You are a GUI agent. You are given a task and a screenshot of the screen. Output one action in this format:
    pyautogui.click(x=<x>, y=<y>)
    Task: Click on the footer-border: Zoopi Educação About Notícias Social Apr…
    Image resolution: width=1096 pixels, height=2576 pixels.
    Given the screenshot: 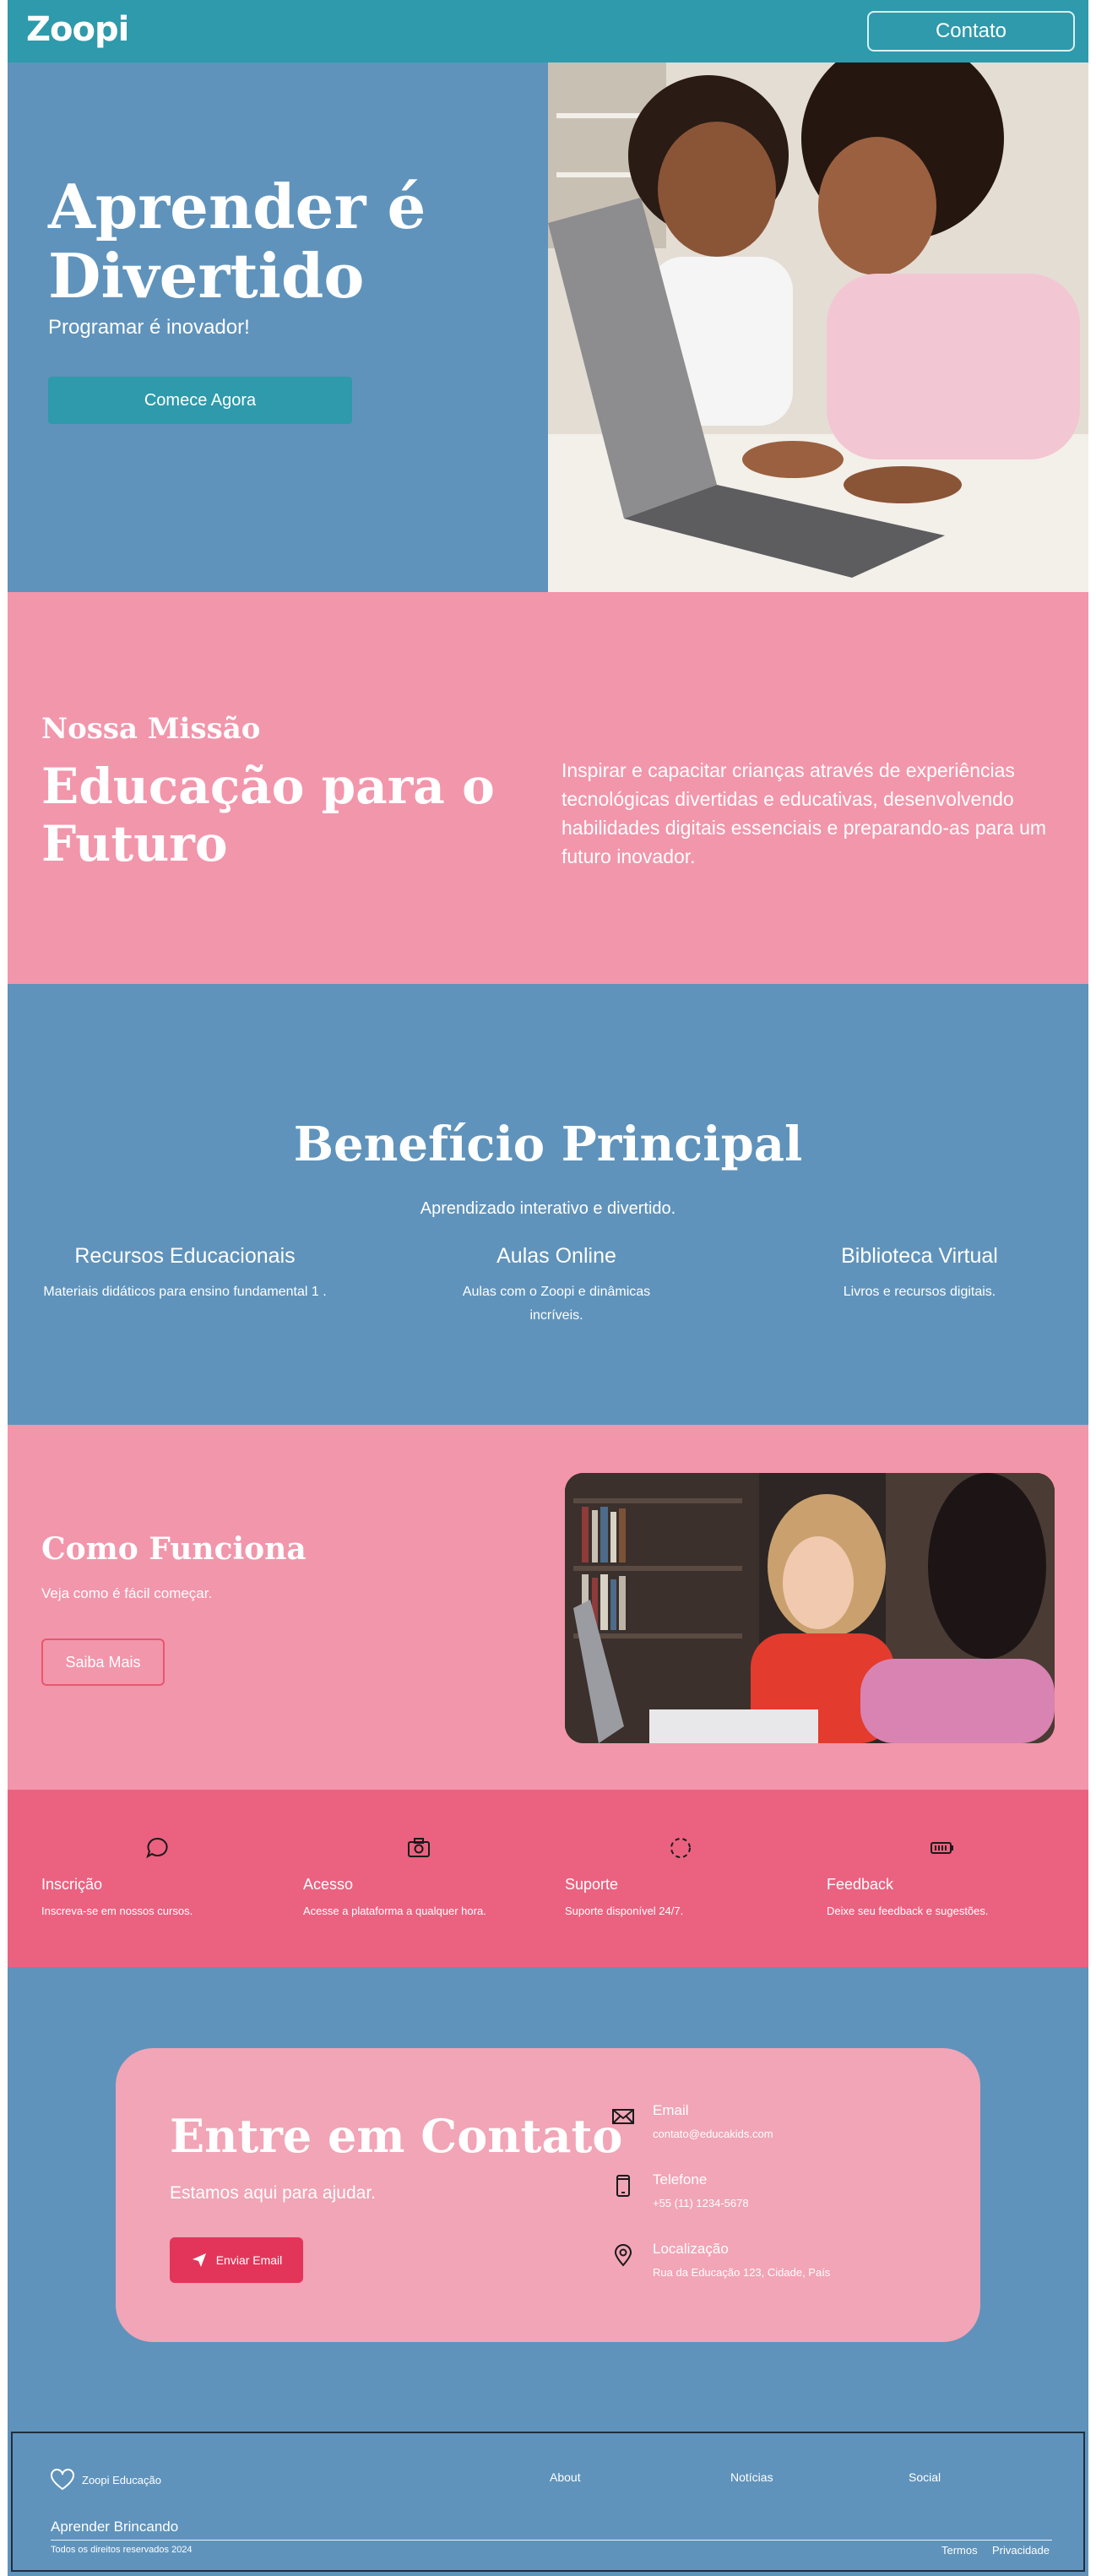 What is the action you would take?
    pyautogui.click(x=548, y=2502)
    